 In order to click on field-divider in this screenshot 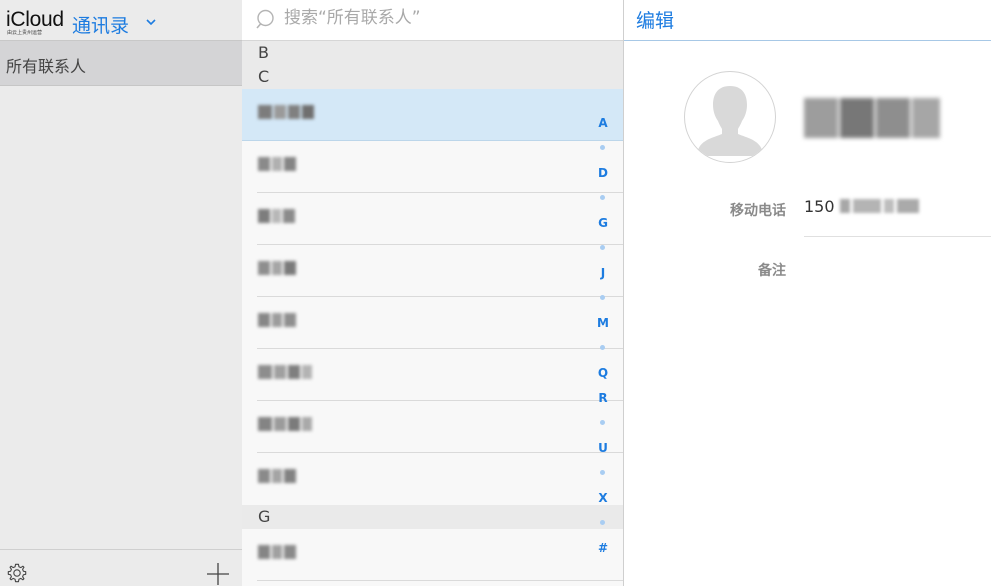, I will do `click(897, 236)`.